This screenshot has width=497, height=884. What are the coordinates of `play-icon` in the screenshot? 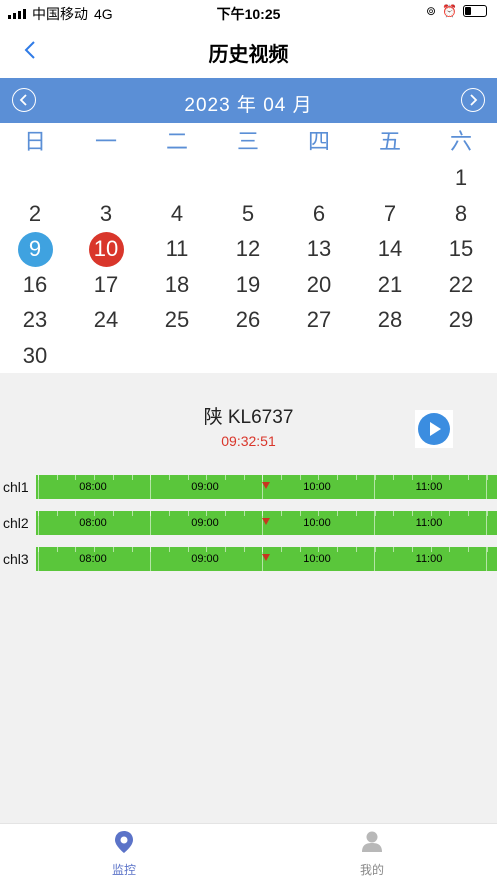 It's located at (434, 429).